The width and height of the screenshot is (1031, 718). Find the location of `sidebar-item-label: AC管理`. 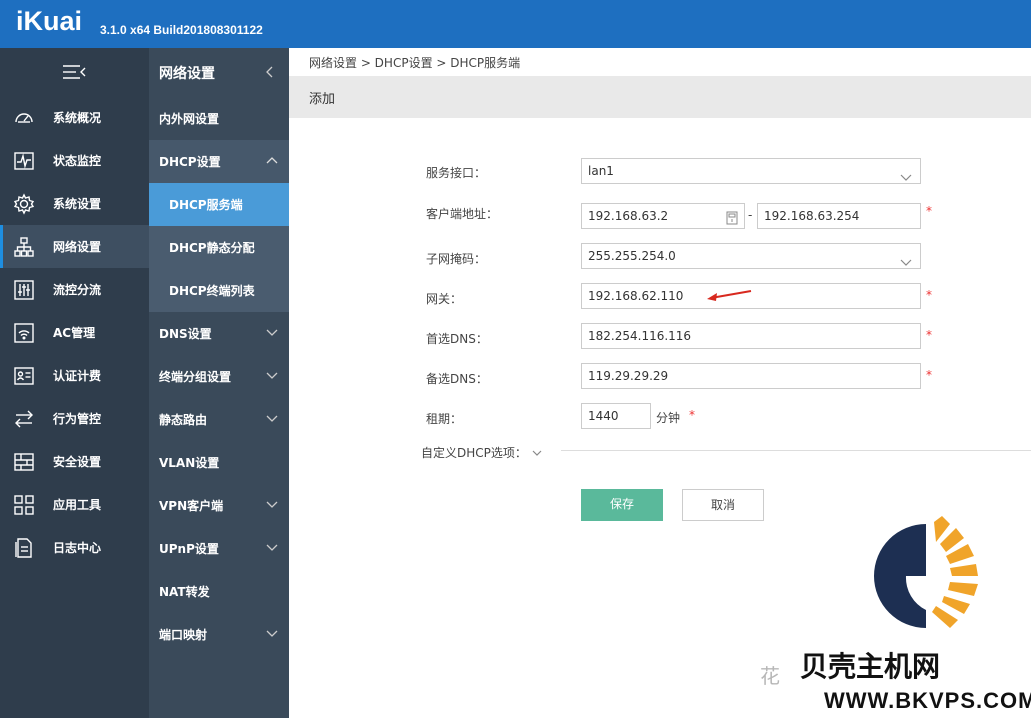

sidebar-item-label: AC管理 is located at coordinates (74, 333).